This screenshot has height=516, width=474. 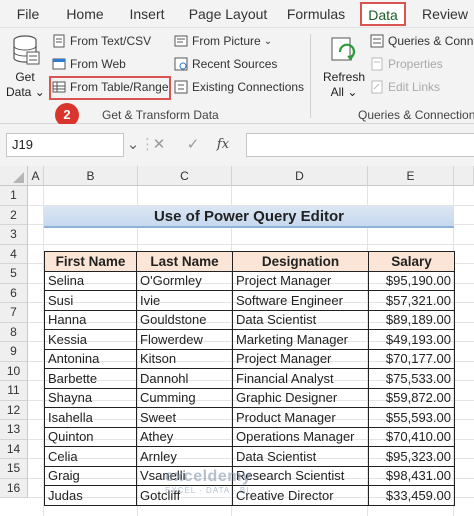 I want to click on salary-cell: $75,533.00, so click(x=411, y=378).